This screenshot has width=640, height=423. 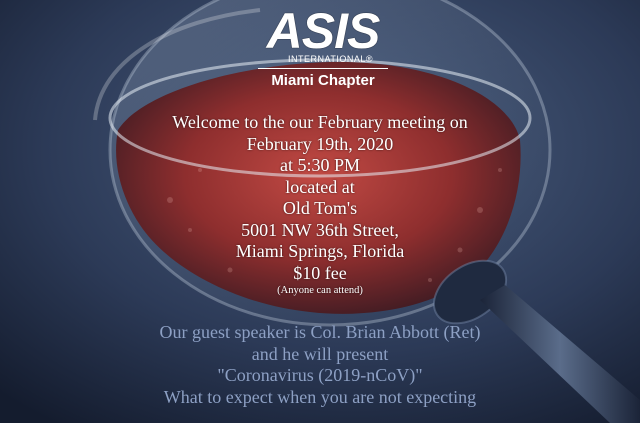 I want to click on presentation-intro: and he will present, so click(x=320, y=353).